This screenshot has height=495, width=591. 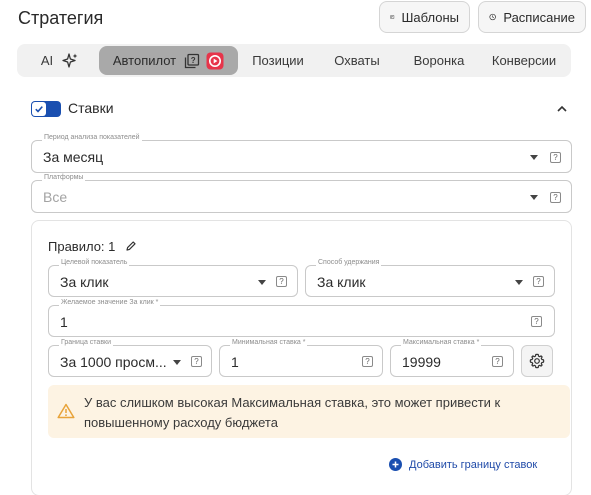 I want to click on add-bid-limit-label: Добавить границу ставок, so click(x=473, y=464).